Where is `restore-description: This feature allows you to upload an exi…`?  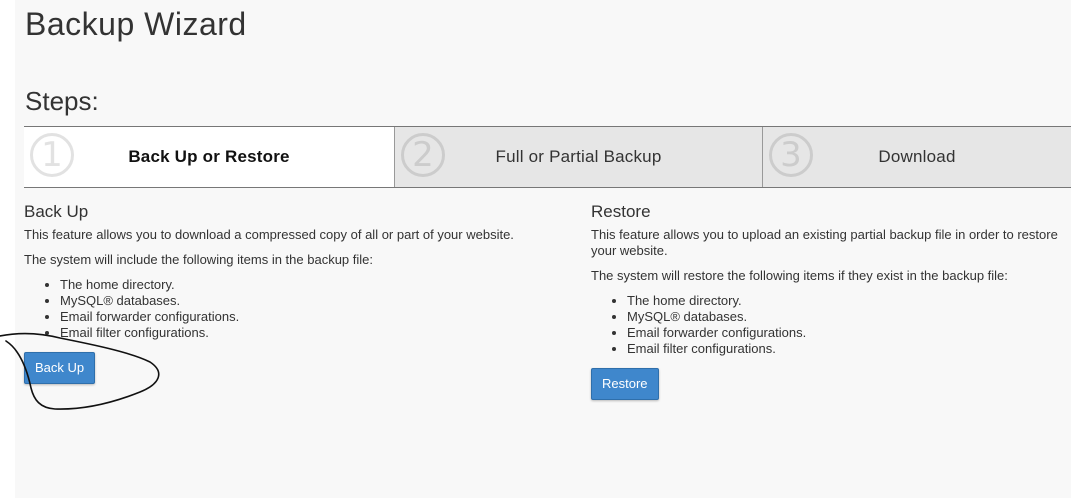 restore-description: This feature allows you to upload an exi… is located at coordinates (824, 242).